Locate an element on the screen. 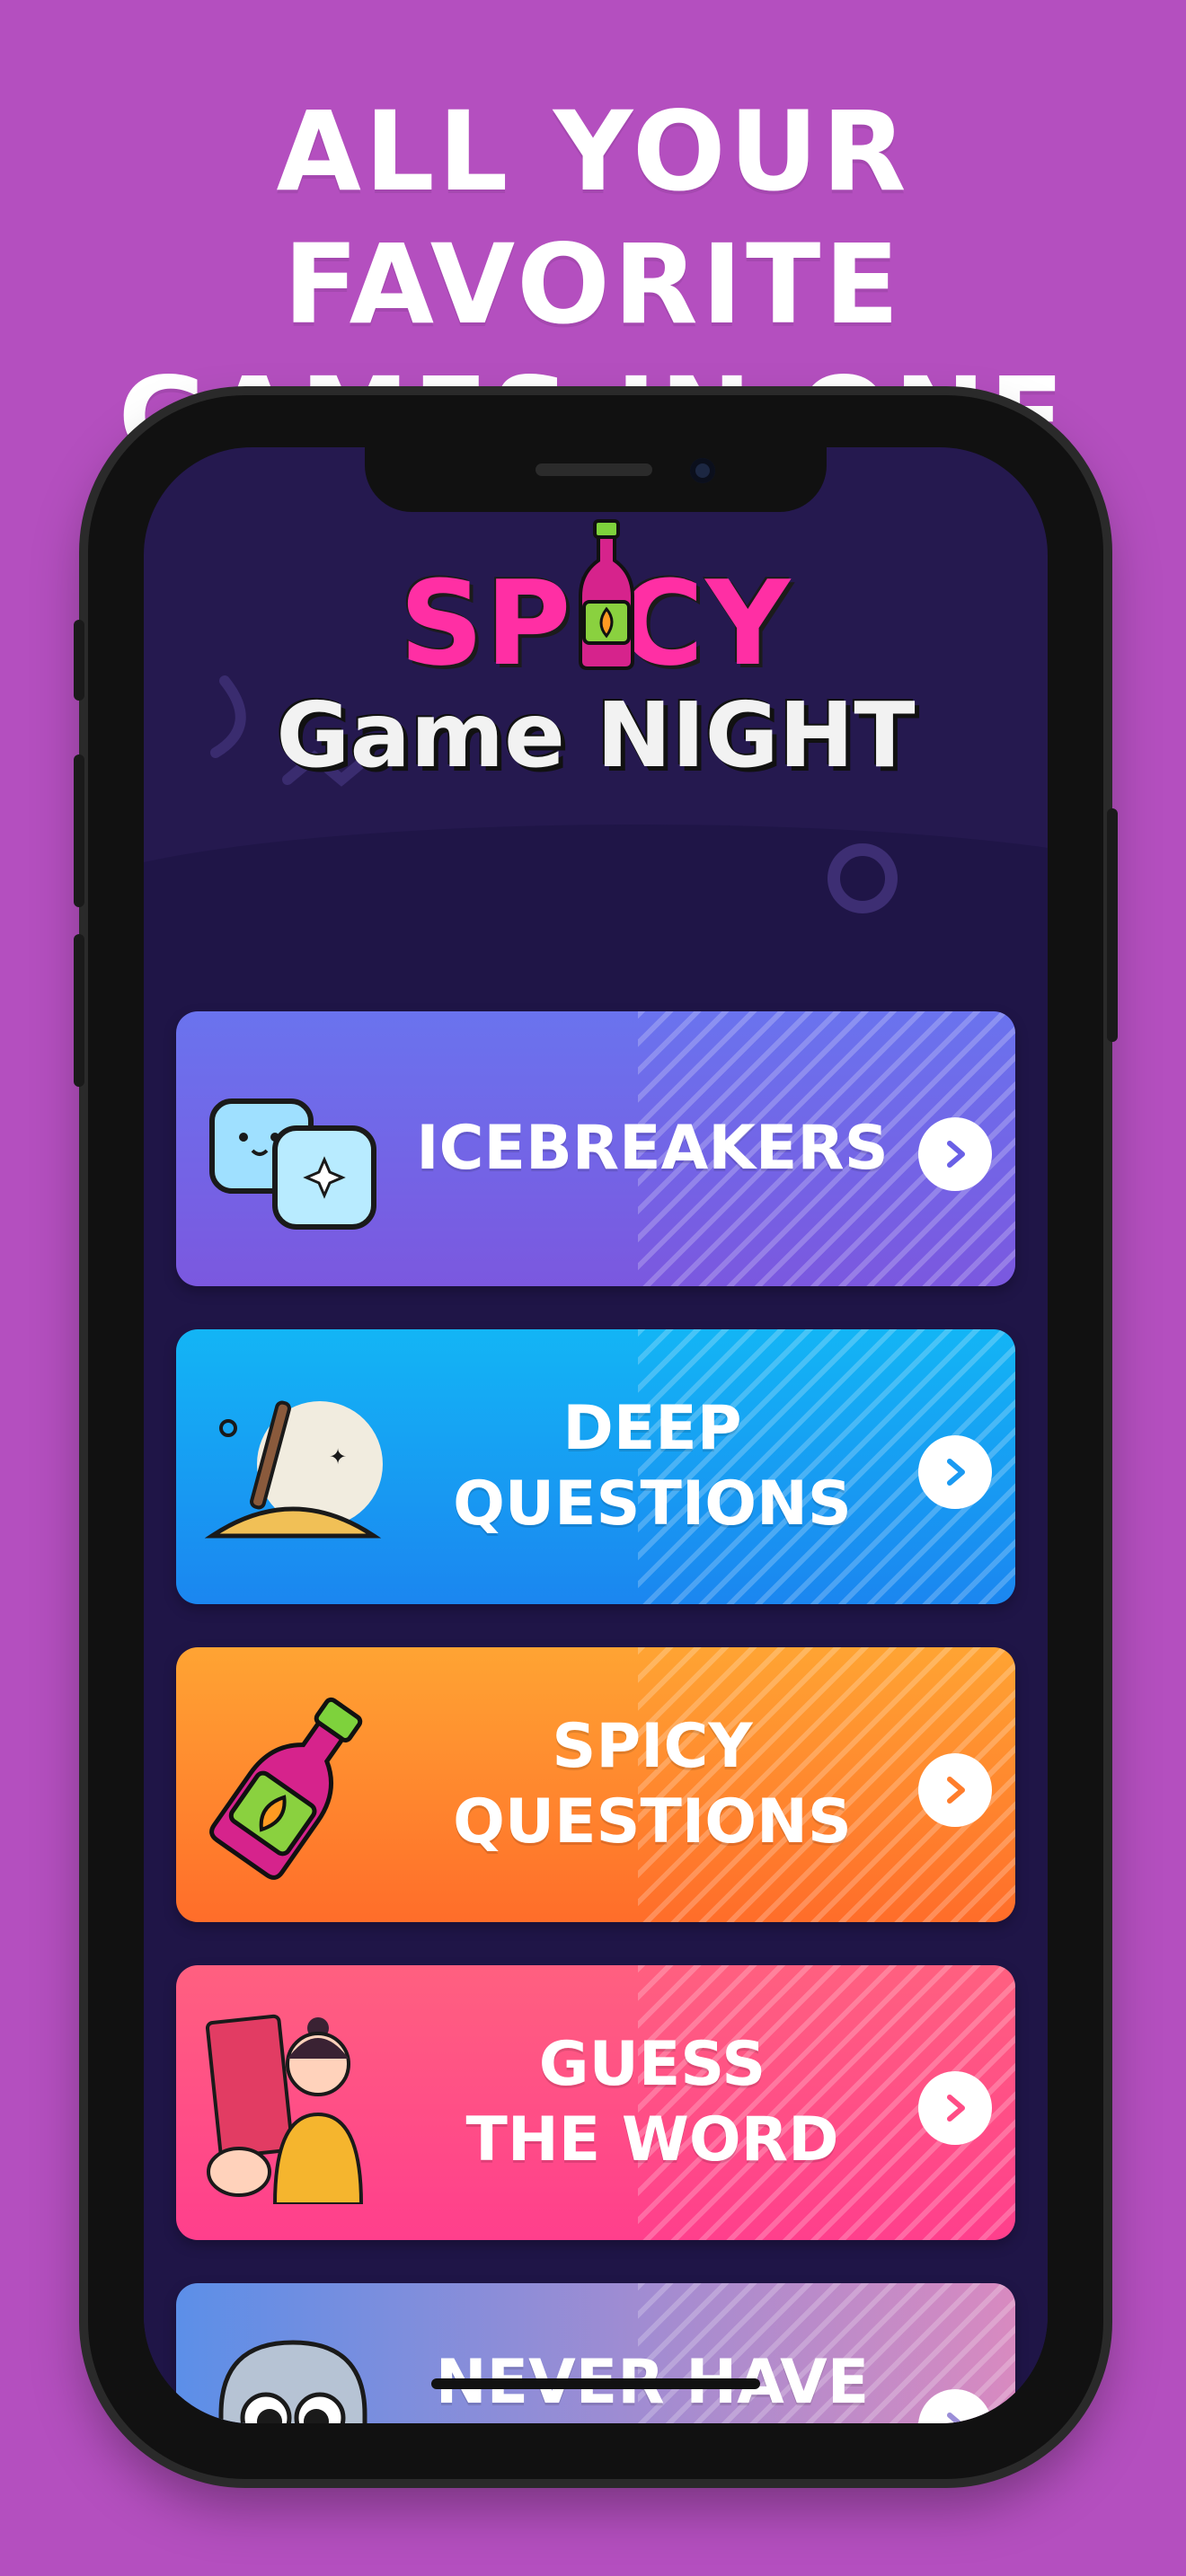  game-label: DEEP QUESTIONS is located at coordinates (652, 1466).